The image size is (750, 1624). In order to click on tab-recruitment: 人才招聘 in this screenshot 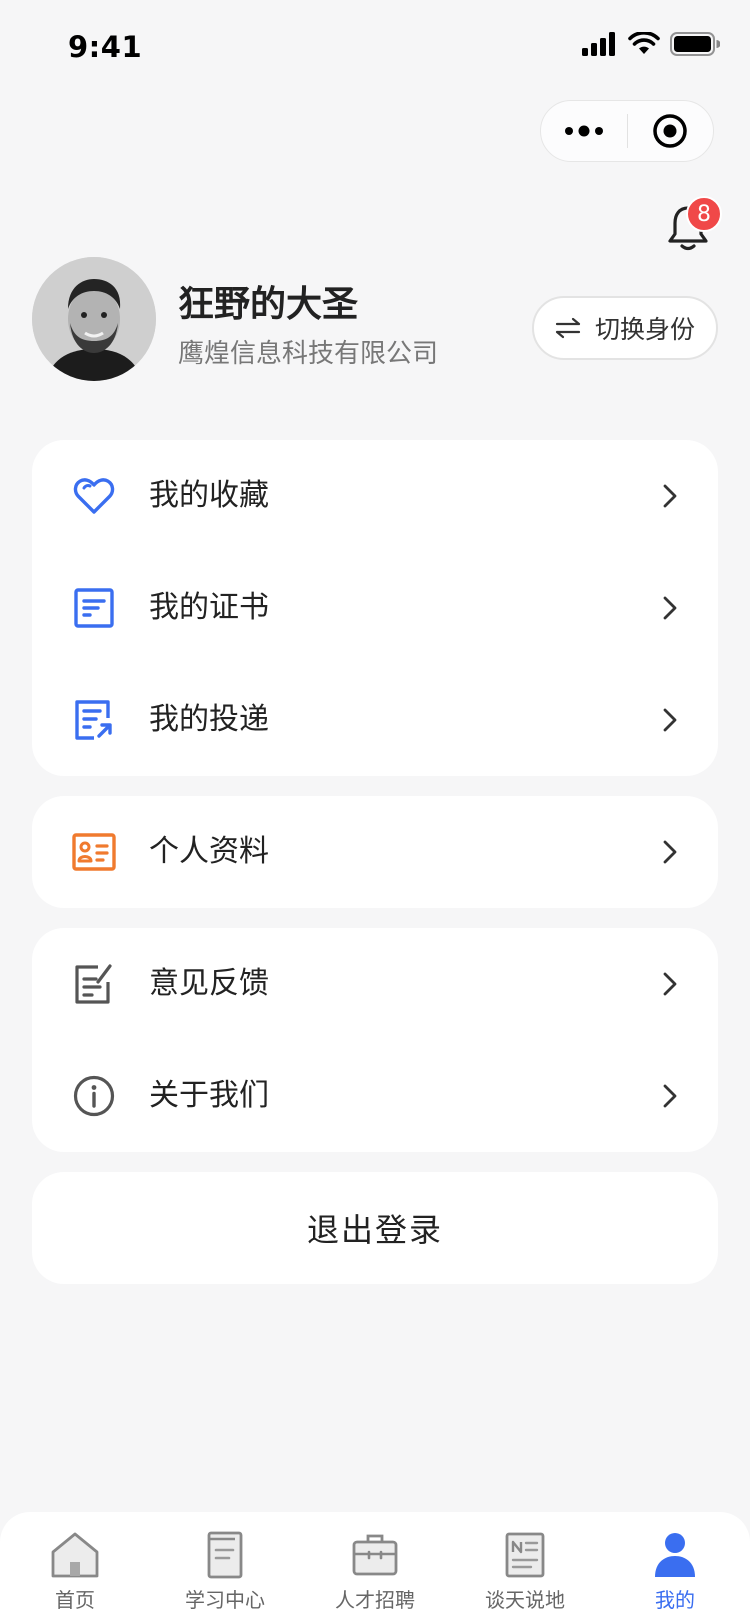, I will do `click(375, 1568)`.